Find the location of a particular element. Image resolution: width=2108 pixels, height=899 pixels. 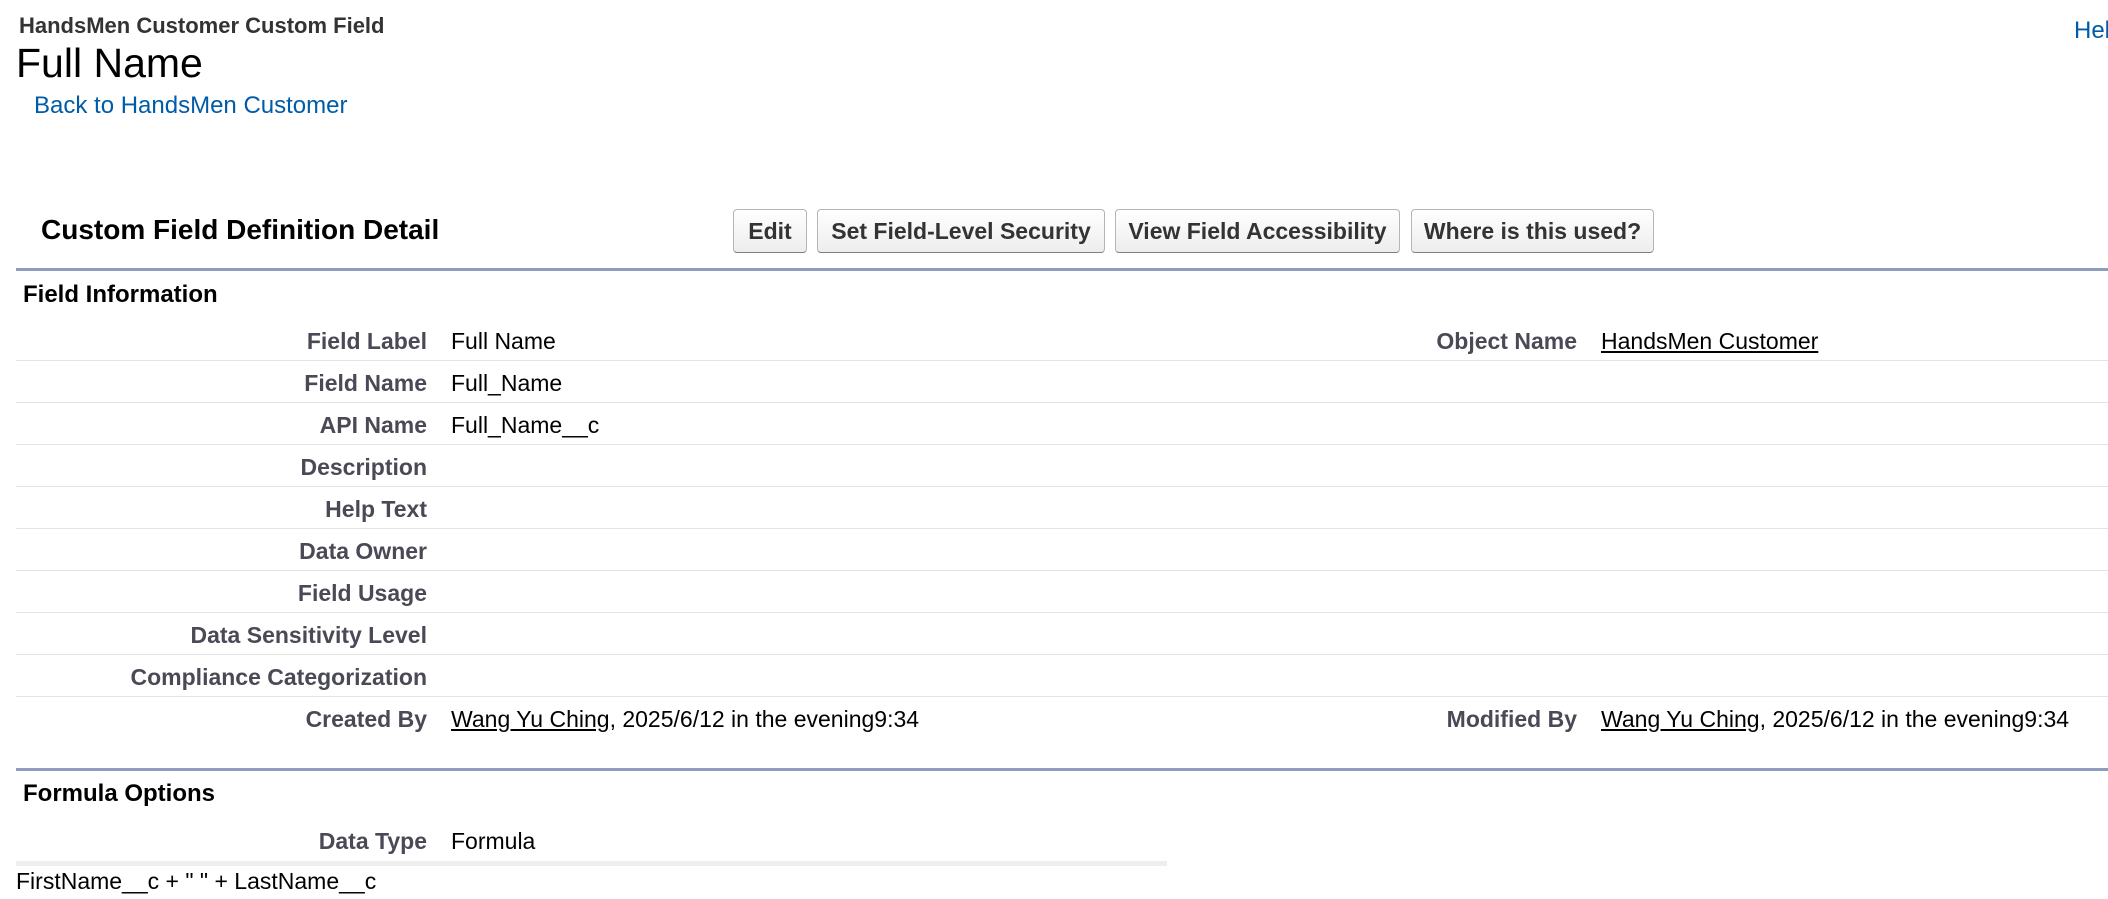

field-row-help-text: Help Text is located at coordinates (1062, 508).